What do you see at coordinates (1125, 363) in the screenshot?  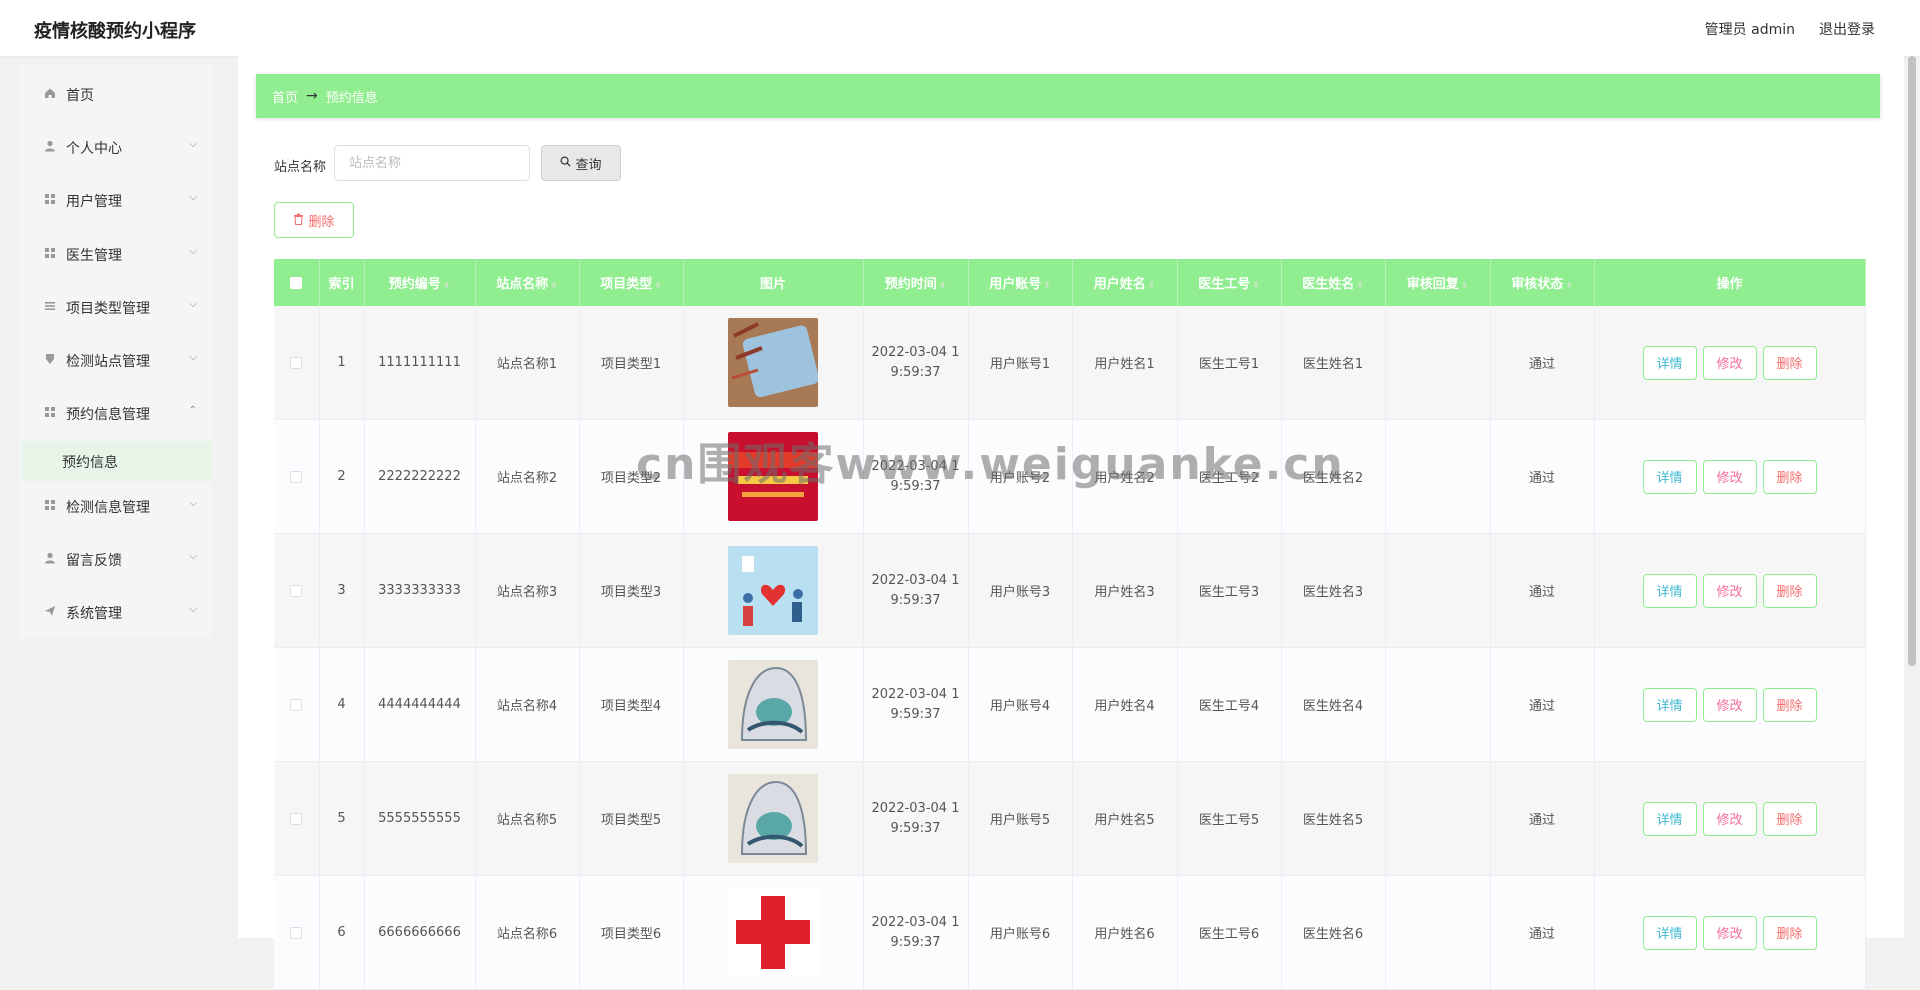 I see `cell-name: 用户姓名1` at bounding box center [1125, 363].